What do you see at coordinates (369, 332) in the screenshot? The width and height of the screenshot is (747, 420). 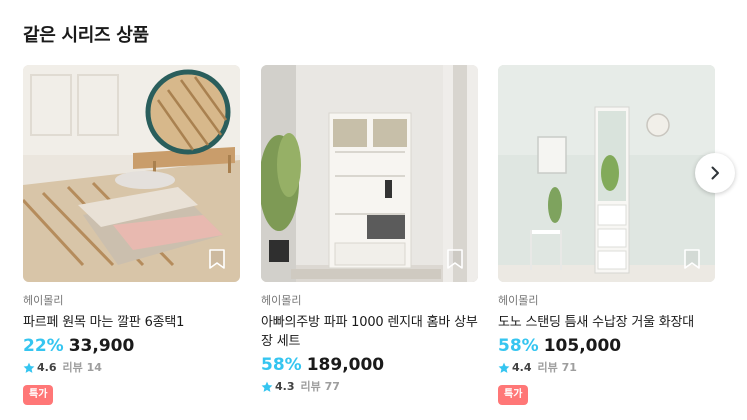 I see `product-name: 아빠의주방 파파 1000 렌지대 홈바 상부장 세트` at bounding box center [369, 332].